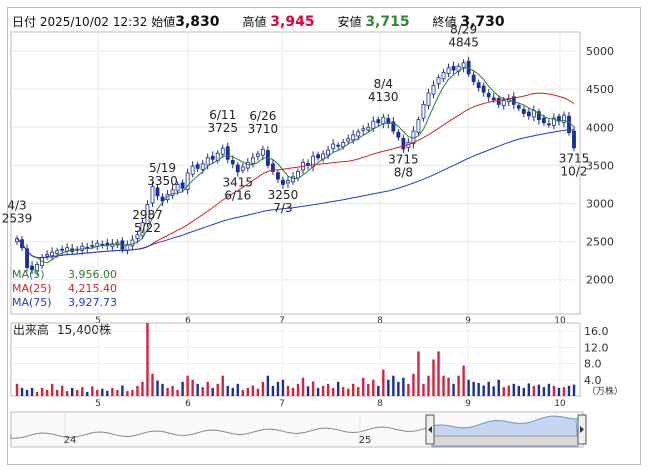 The height and width of the screenshot is (470, 653). Describe the element at coordinates (403, 160) in the screenshot. I see `price-annotation: 3715` at that location.